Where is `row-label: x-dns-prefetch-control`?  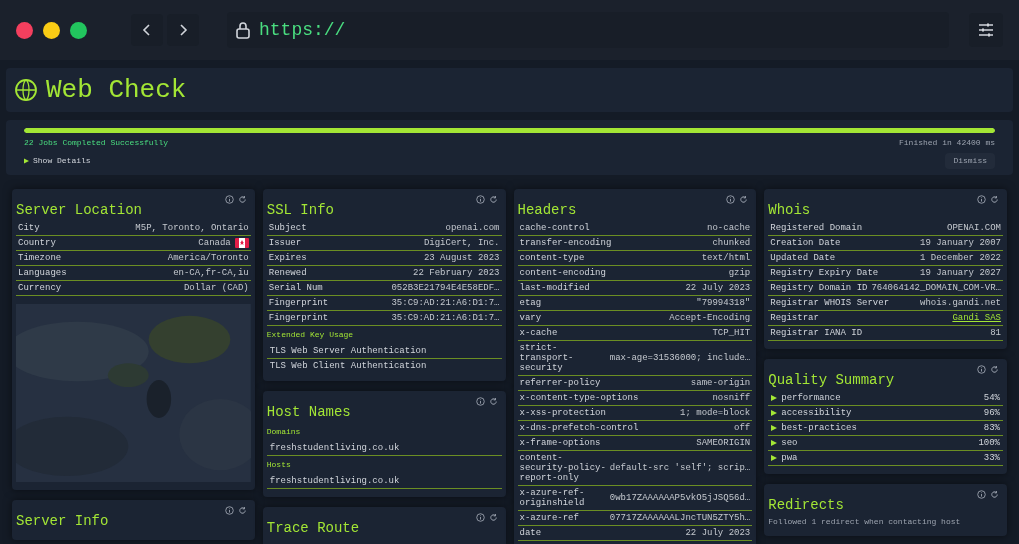 row-label: x-dns-prefetch-control is located at coordinates (579, 428).